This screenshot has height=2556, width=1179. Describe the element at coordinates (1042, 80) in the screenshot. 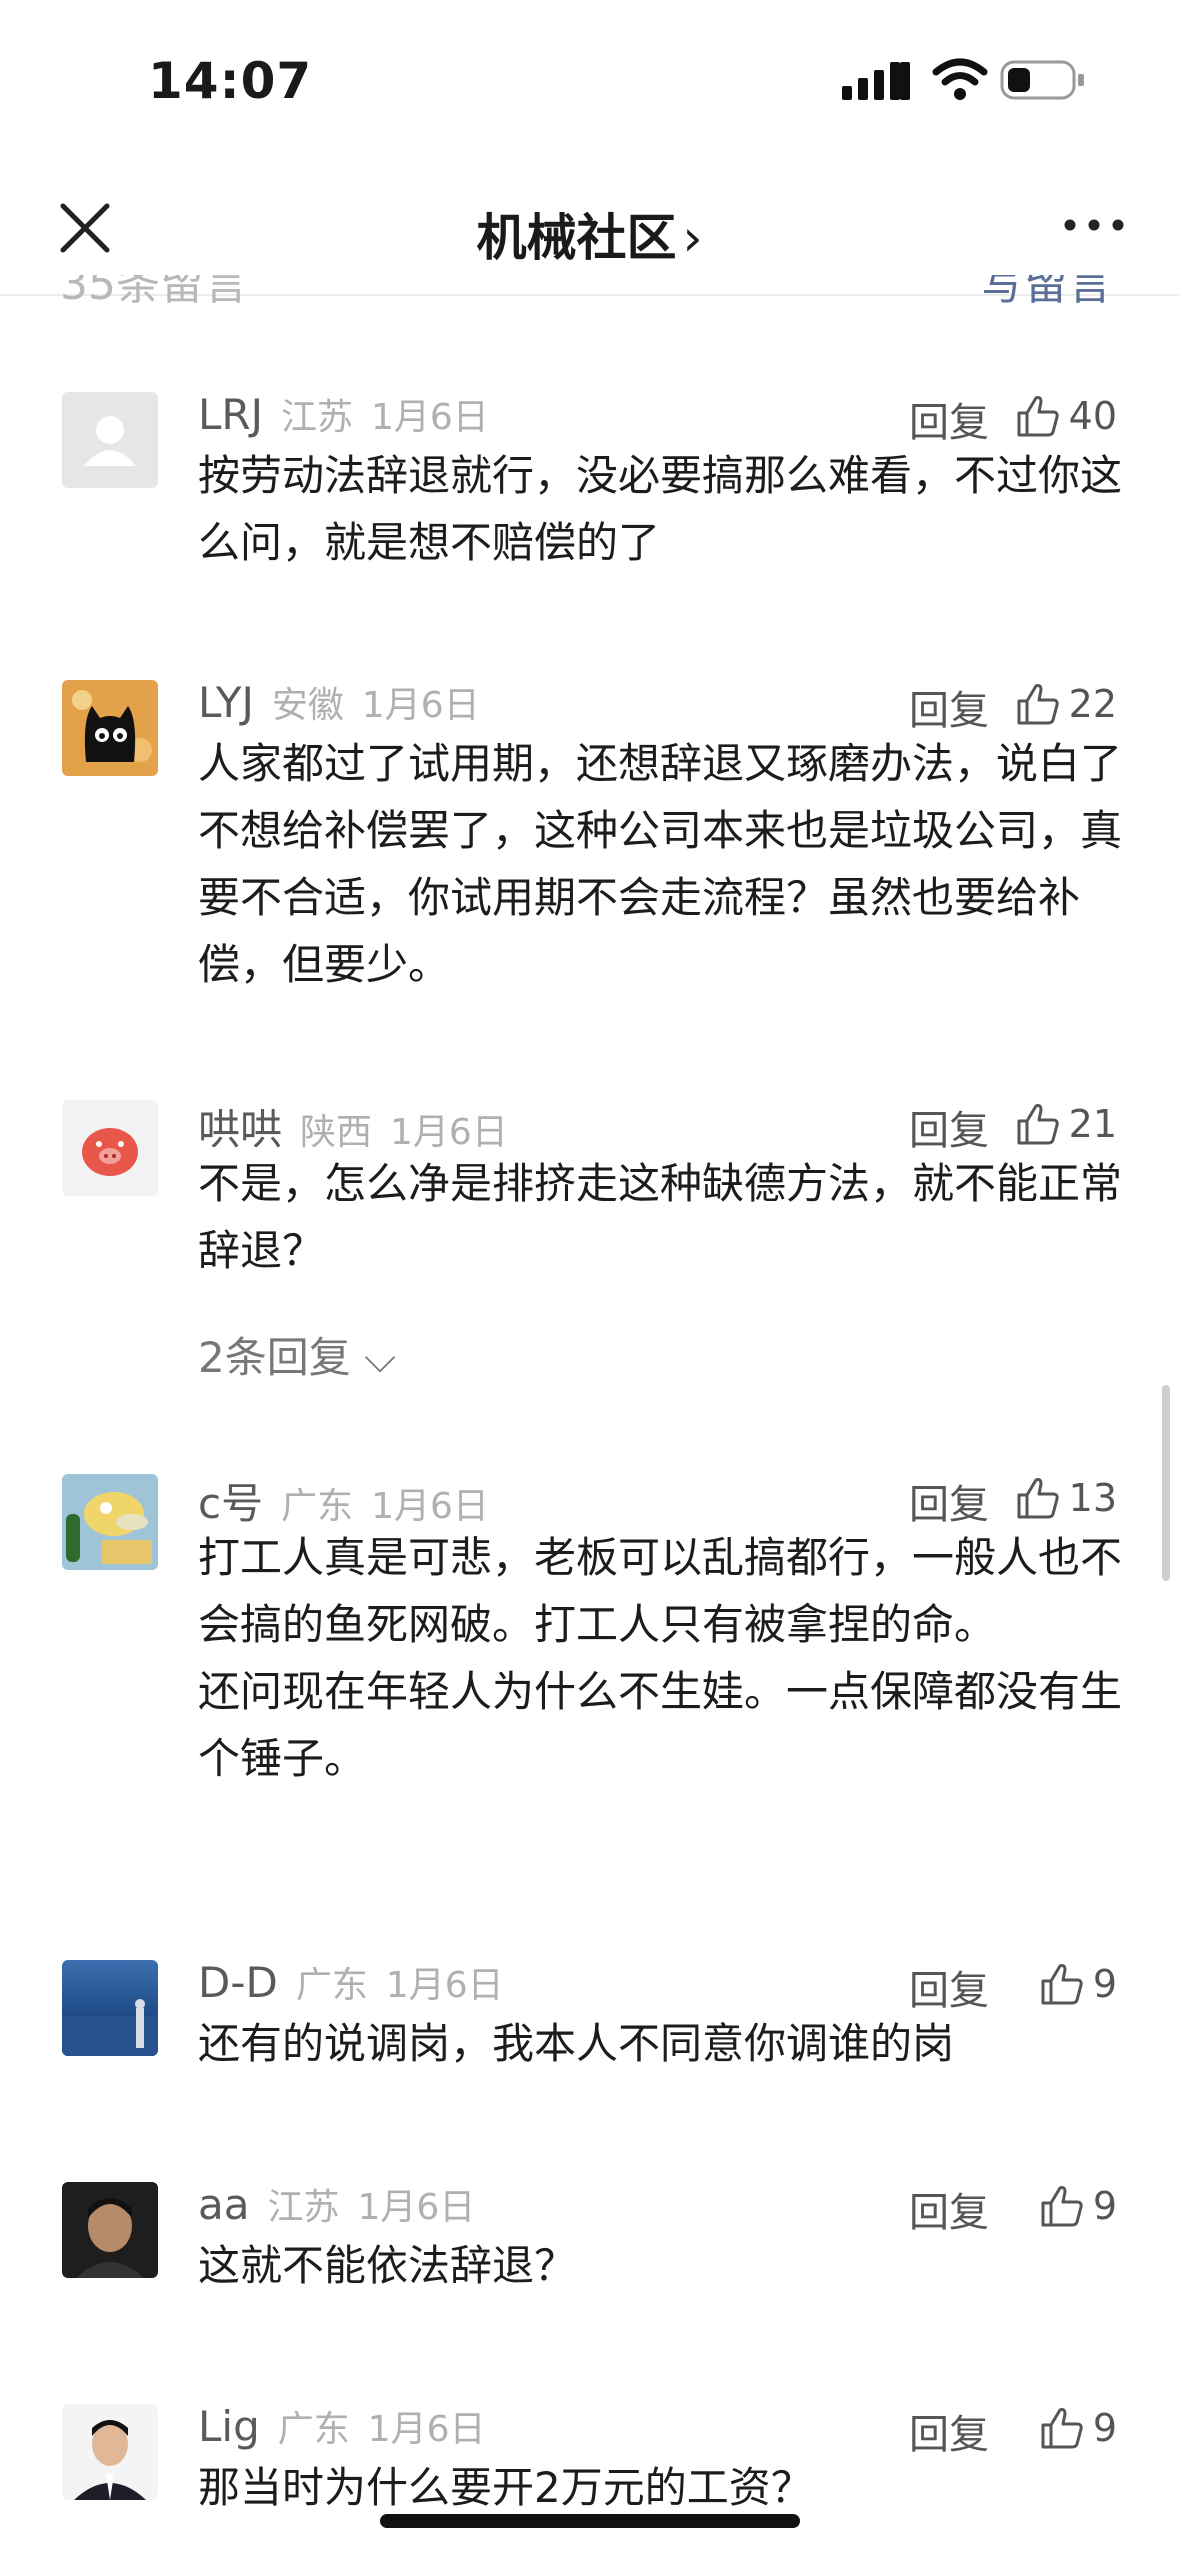

I see `battery-icon` at that location.